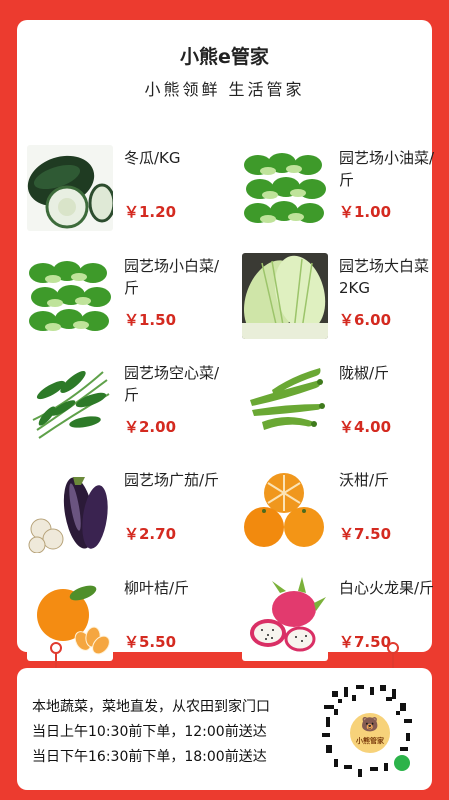 The height and width of the screenshot is (800, 449). Describe the element at coordinates (342, 514) in the screenshot. I see `product-item-mandarin: 沃柑/斤 ￥7.50` at that location.